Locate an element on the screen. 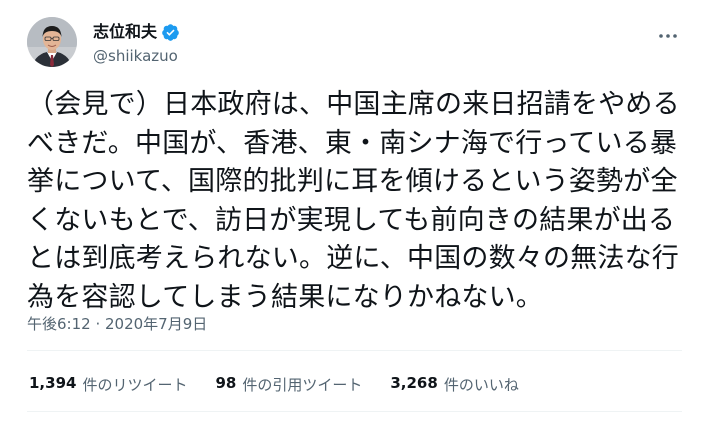  divider-top is located at coordinates (354, 350).